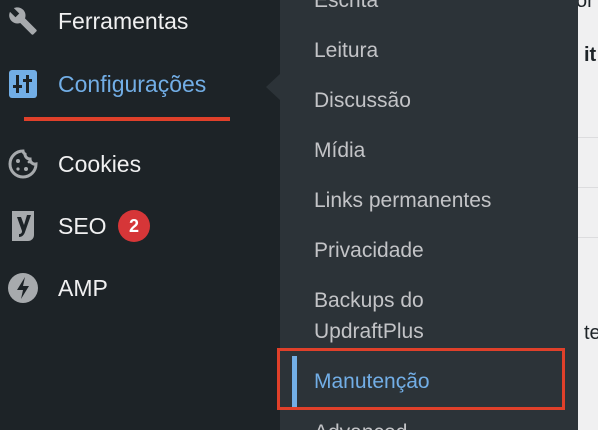 This screenshot has width=598, height=430. What do you see at coordinates (591, 333) in the screenshot?
I see `content-fragment: te` at bounding box center [591, 333].